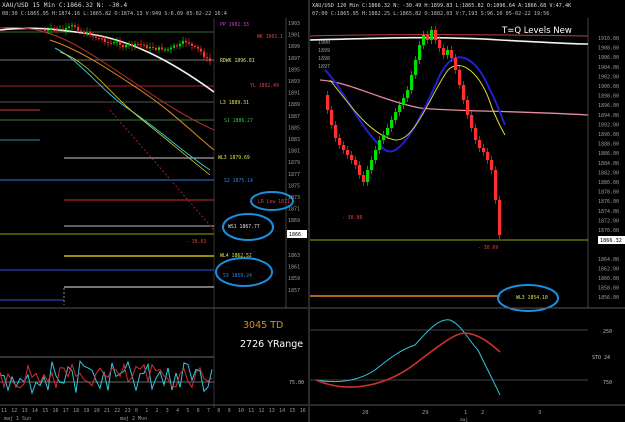  What do you see at coordinates (97, 411) in the screenshot?
I see `left-time-label: 20` at bounding box center [97, 411].